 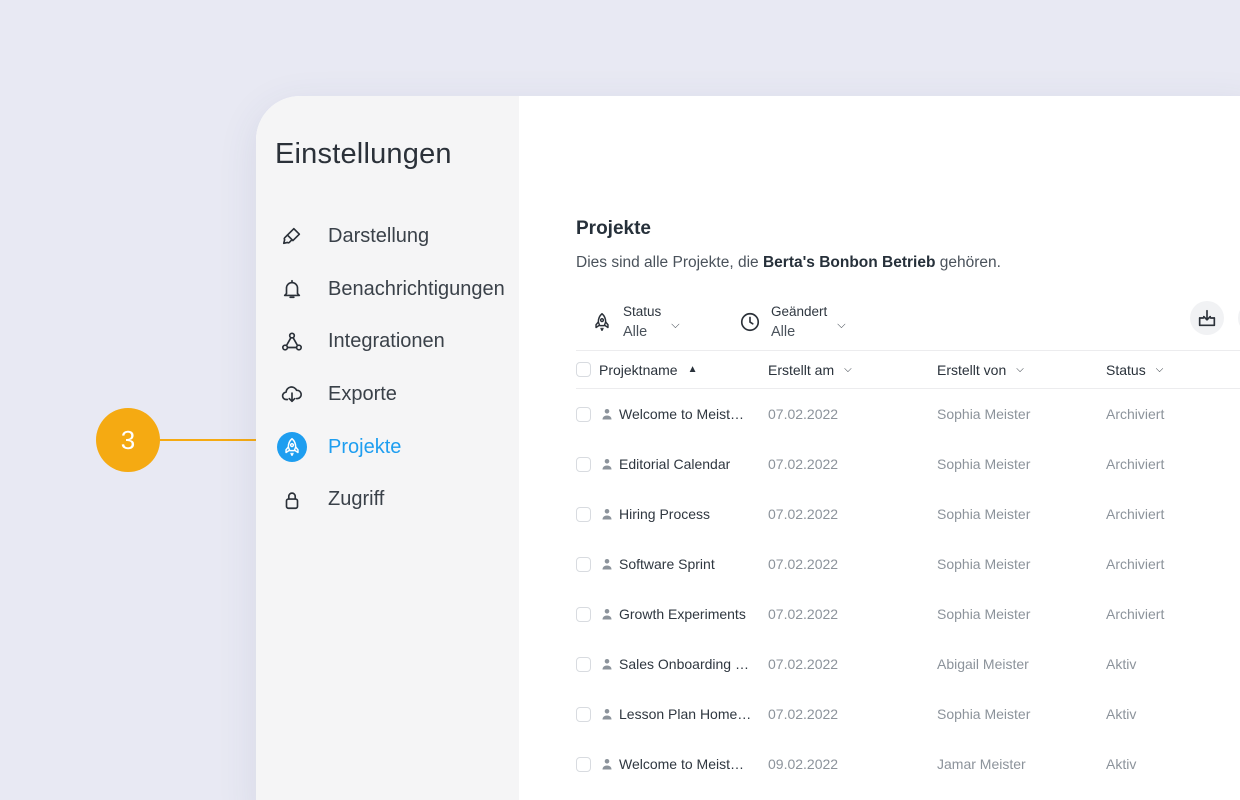 What do you see at coordinates (692, 369) in the screenshot?
I see `chevron-up-icon: ▲` at bounding box center [692, 369].